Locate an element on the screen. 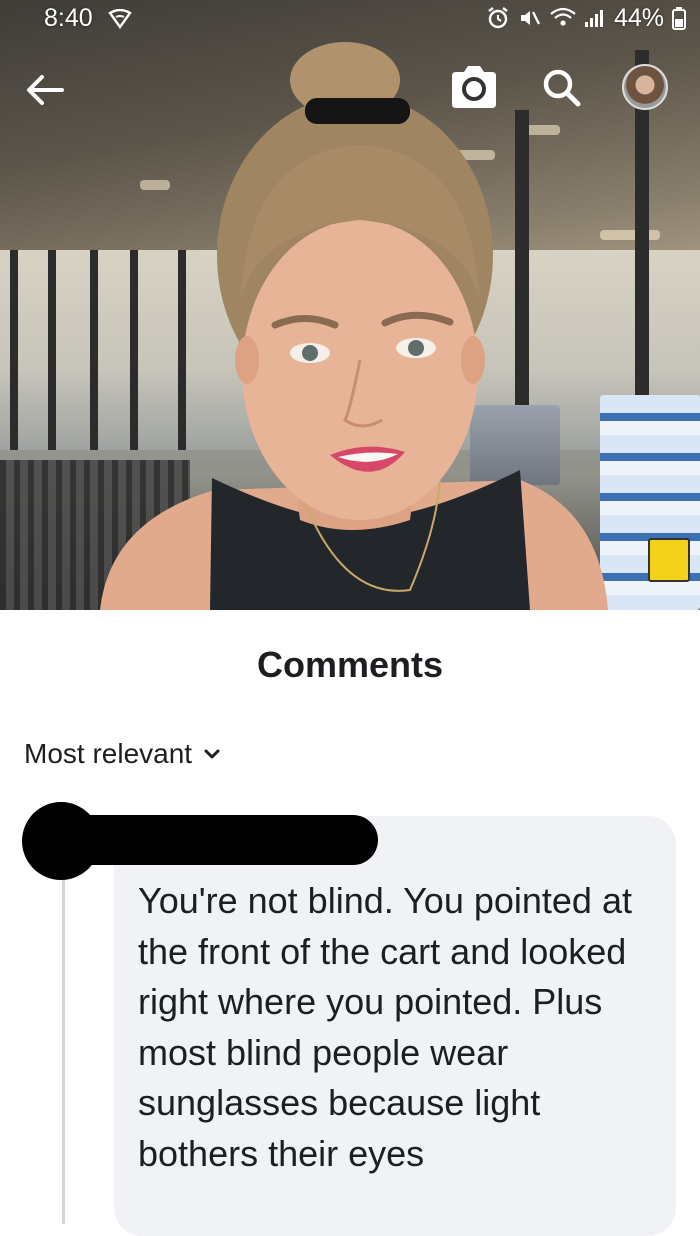 This screenshot has width=700, height=1236. camera-icon is located at coordinates (474, 87).